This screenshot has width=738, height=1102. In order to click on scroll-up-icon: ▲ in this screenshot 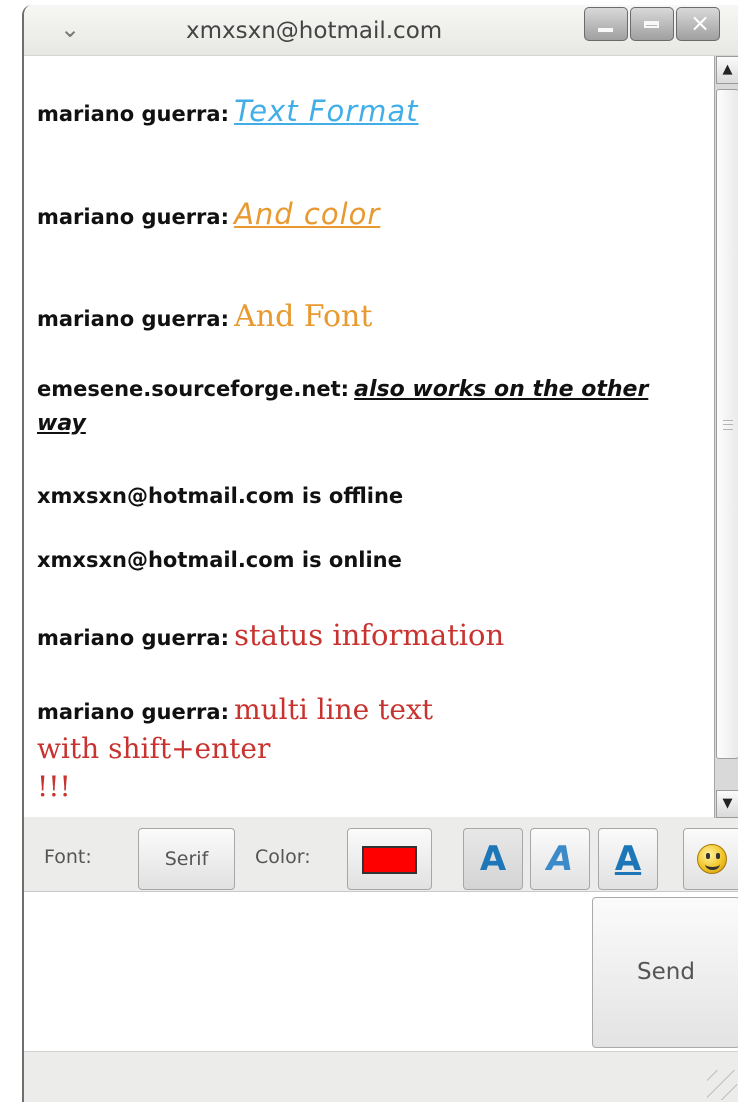, I will do `click(727, 70)`.